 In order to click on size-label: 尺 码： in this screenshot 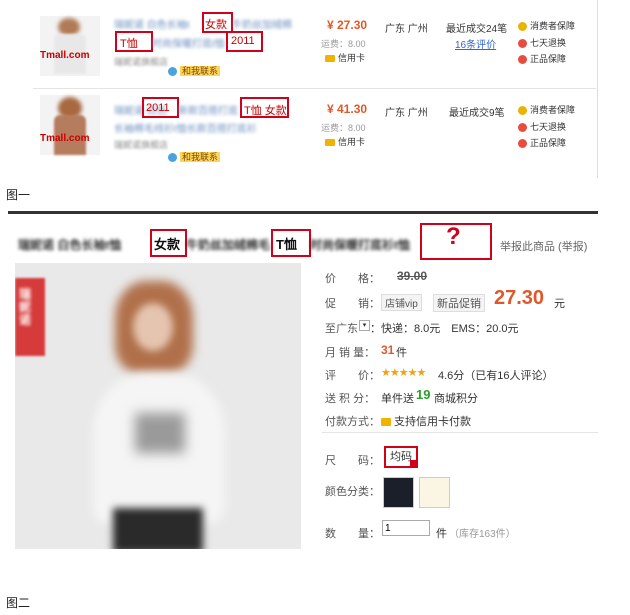, I will do `click(352, 461)`.